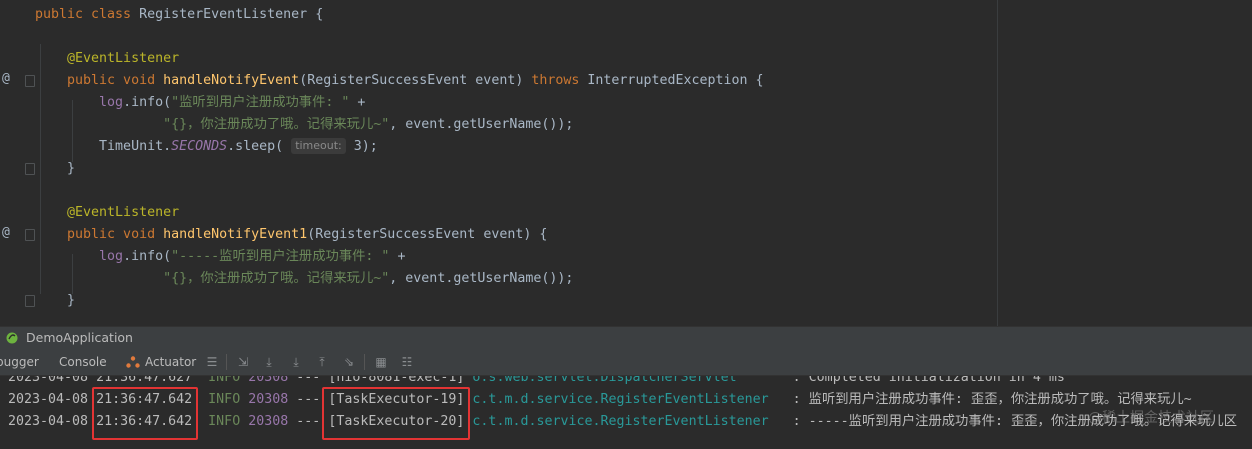 The width and height of the screenshot is (1252, 449). I want to click on code-line: log.info("-----监听到用户注册成功事件: " +, so click(220, 257).